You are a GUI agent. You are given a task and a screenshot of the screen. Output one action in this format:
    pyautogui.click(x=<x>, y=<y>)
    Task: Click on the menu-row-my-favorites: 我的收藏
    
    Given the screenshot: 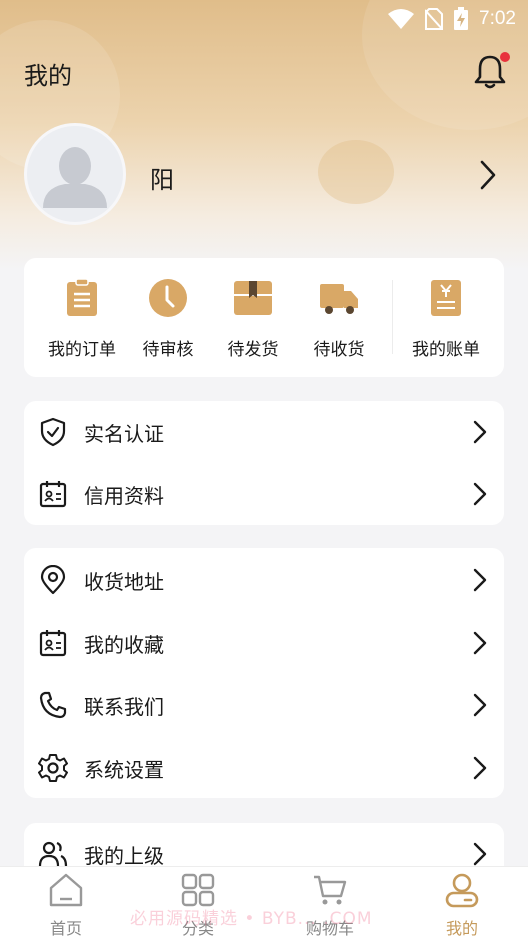 What is the action you would take?
    pyautogui.click(x=264, y=643)
    